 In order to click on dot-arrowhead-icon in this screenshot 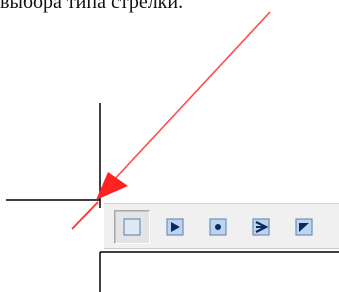, I will do `click(218, 227)`.